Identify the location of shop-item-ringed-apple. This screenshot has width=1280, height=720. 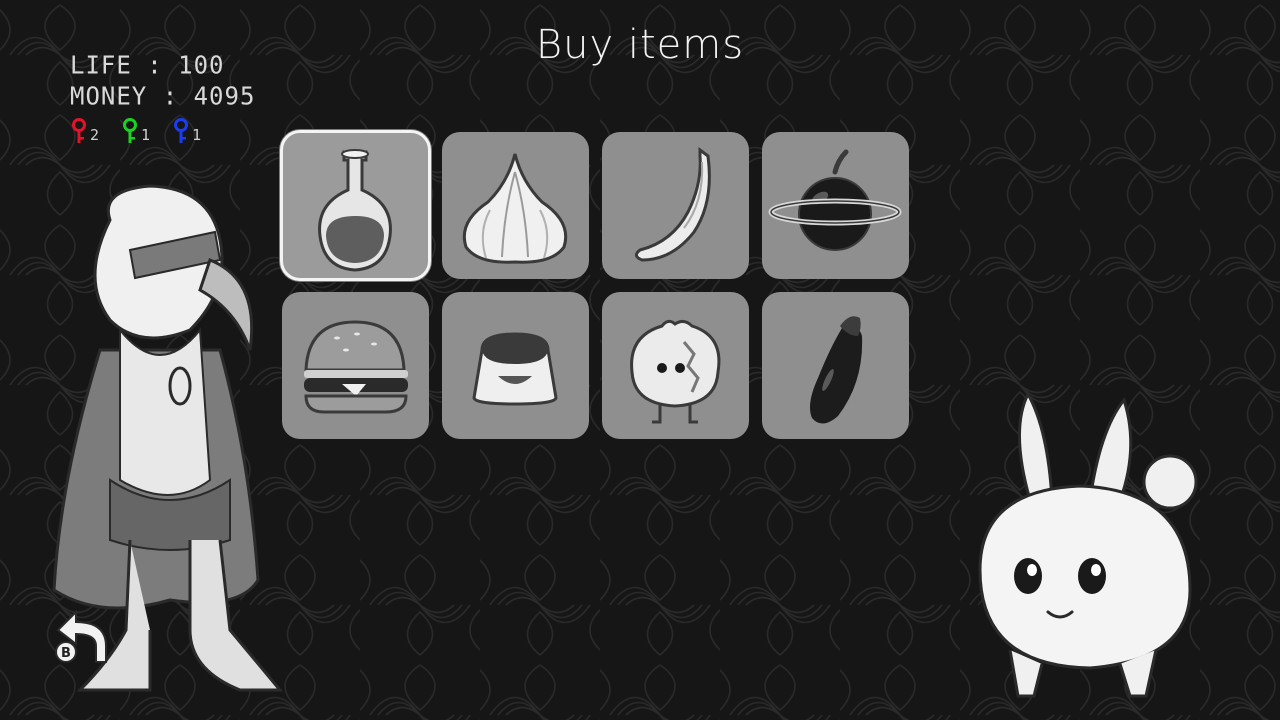
(835, 205).